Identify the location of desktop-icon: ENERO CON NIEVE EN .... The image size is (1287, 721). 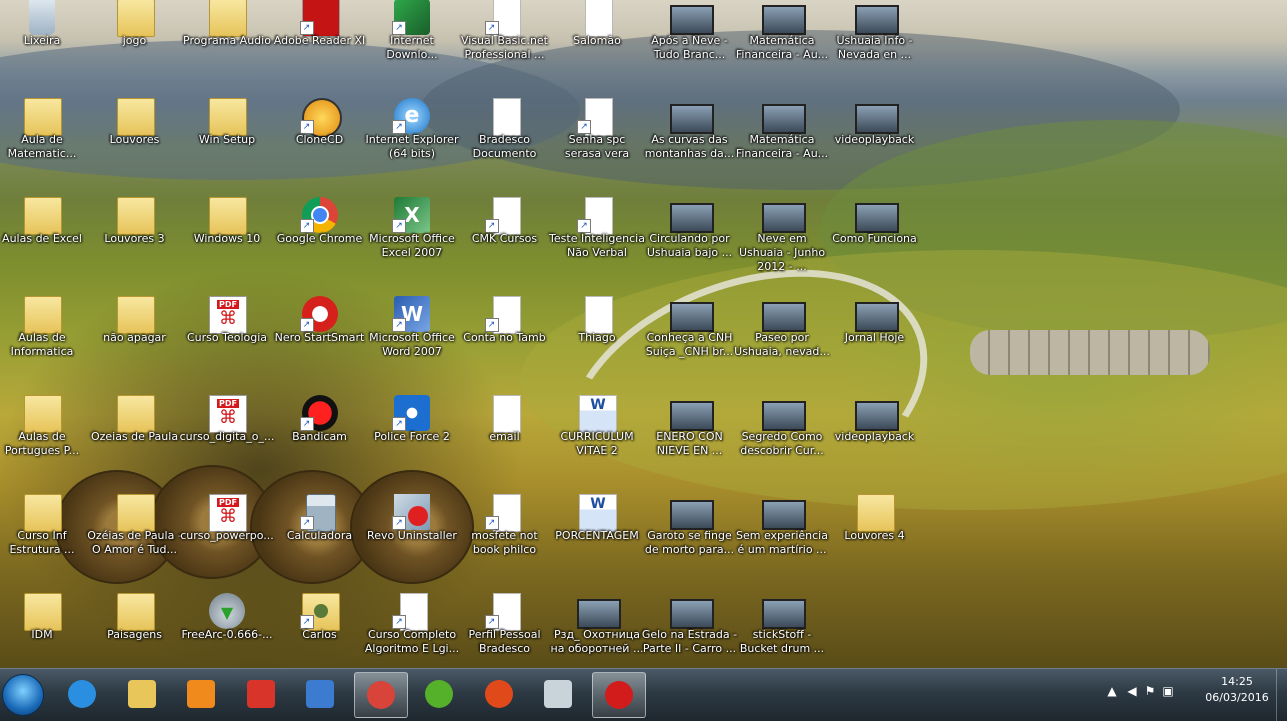
(690, 441).